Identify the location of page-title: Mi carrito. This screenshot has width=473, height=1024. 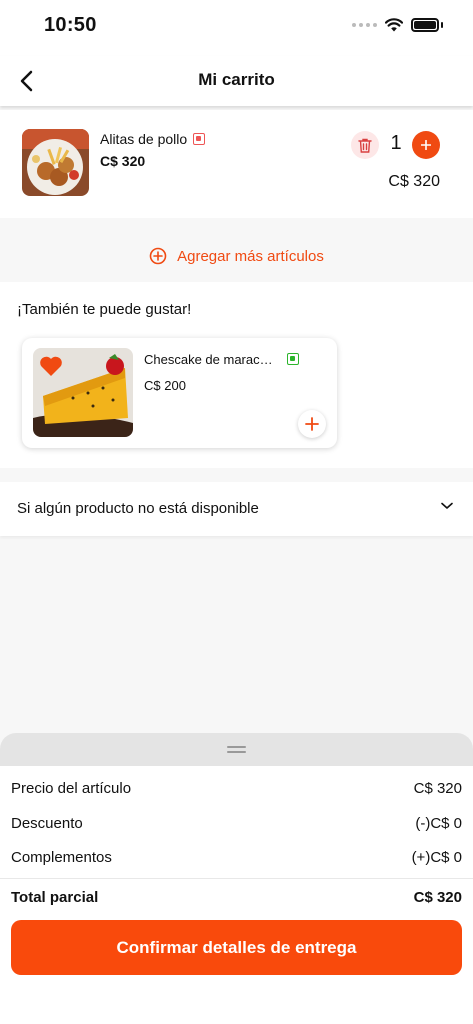
(236, 79).